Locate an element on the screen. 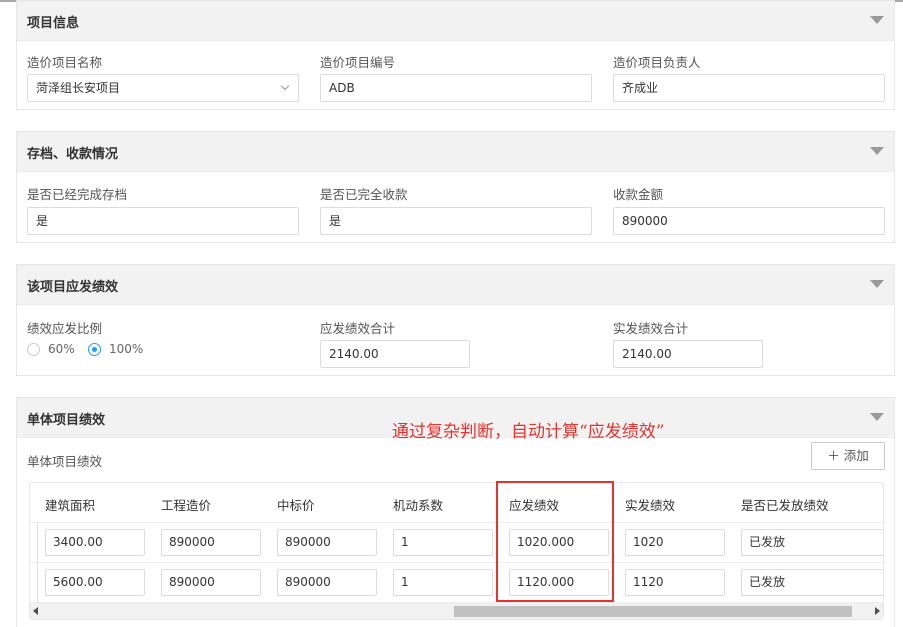 Image resolution: width=903 pixels, height=627 pixels. scroll-right-icon is located at coordinates (877, 611).